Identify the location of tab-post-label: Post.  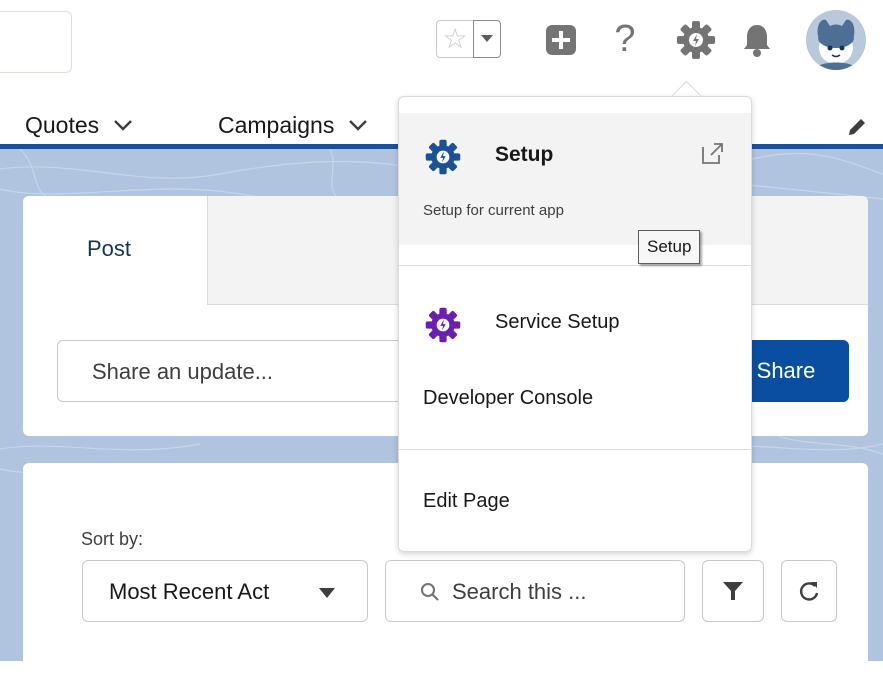
(109, 248).